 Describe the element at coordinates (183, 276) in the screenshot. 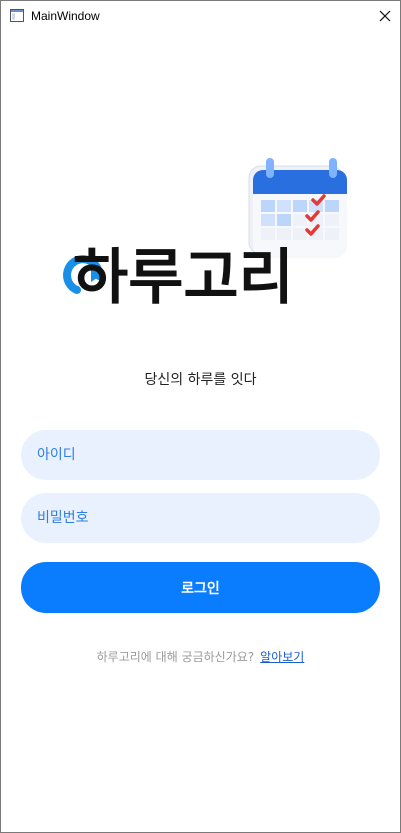

I see `logo-wordmark: 하루고리` at that location.